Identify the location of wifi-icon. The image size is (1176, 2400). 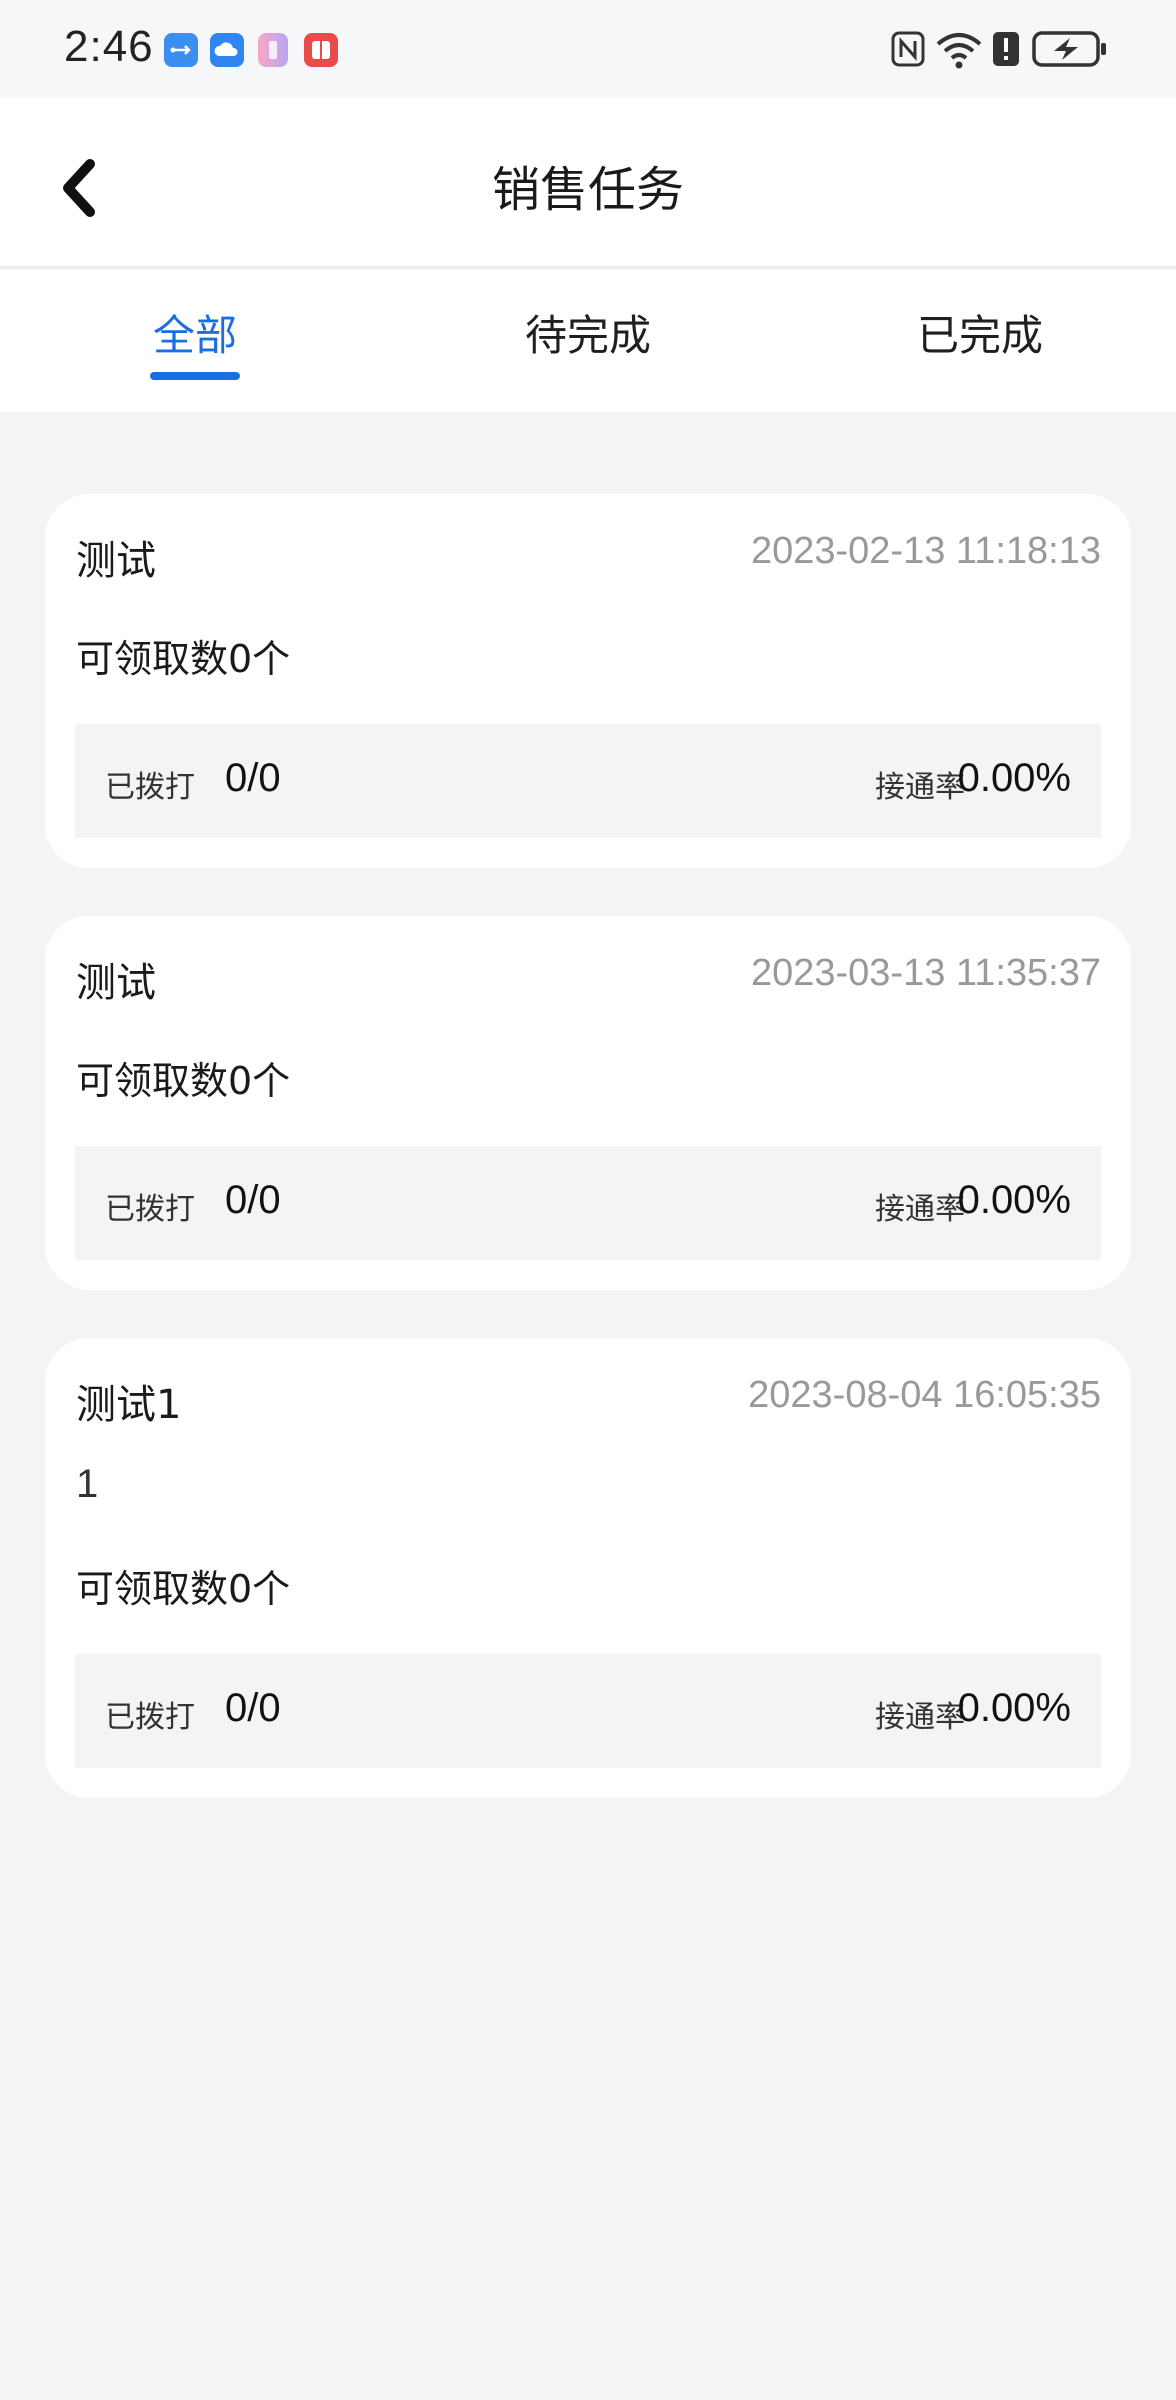
(959, 52).